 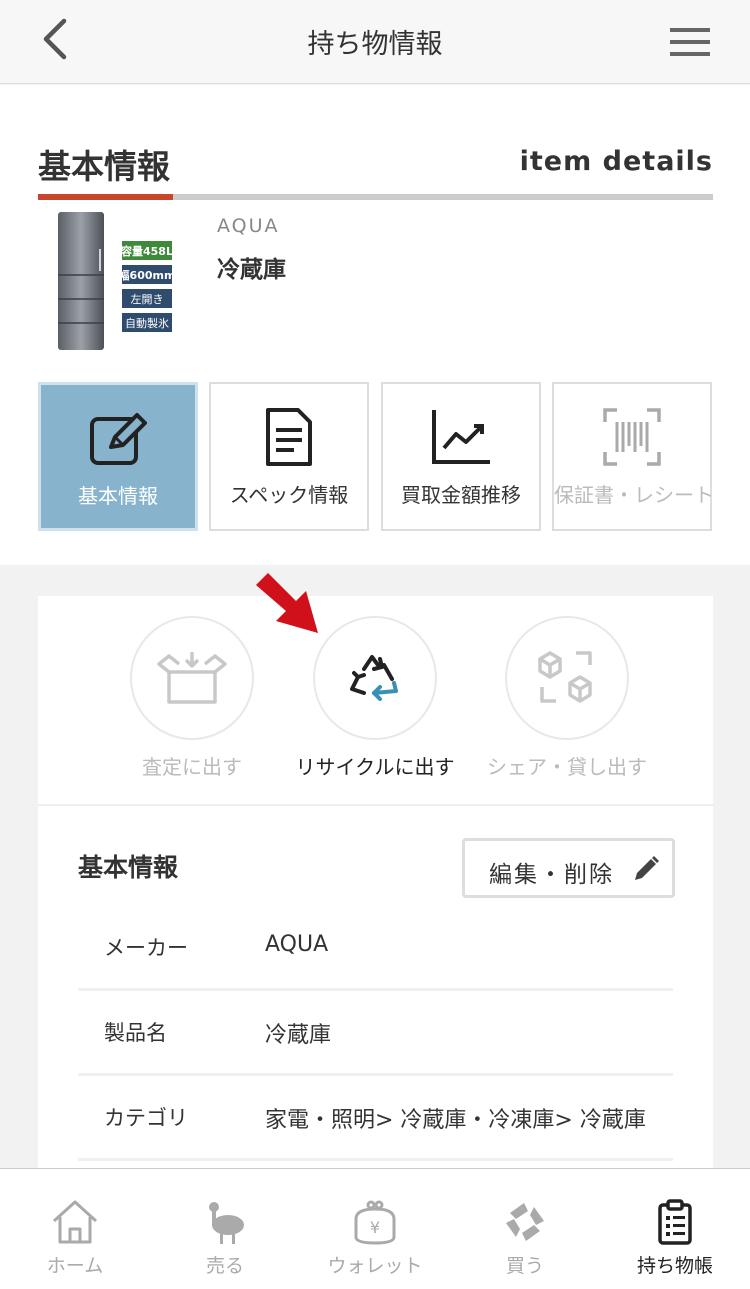 What do you see at coordinates (565, 677) in the screenshot?
I see `share-icon` at bounding box center [565, 677].